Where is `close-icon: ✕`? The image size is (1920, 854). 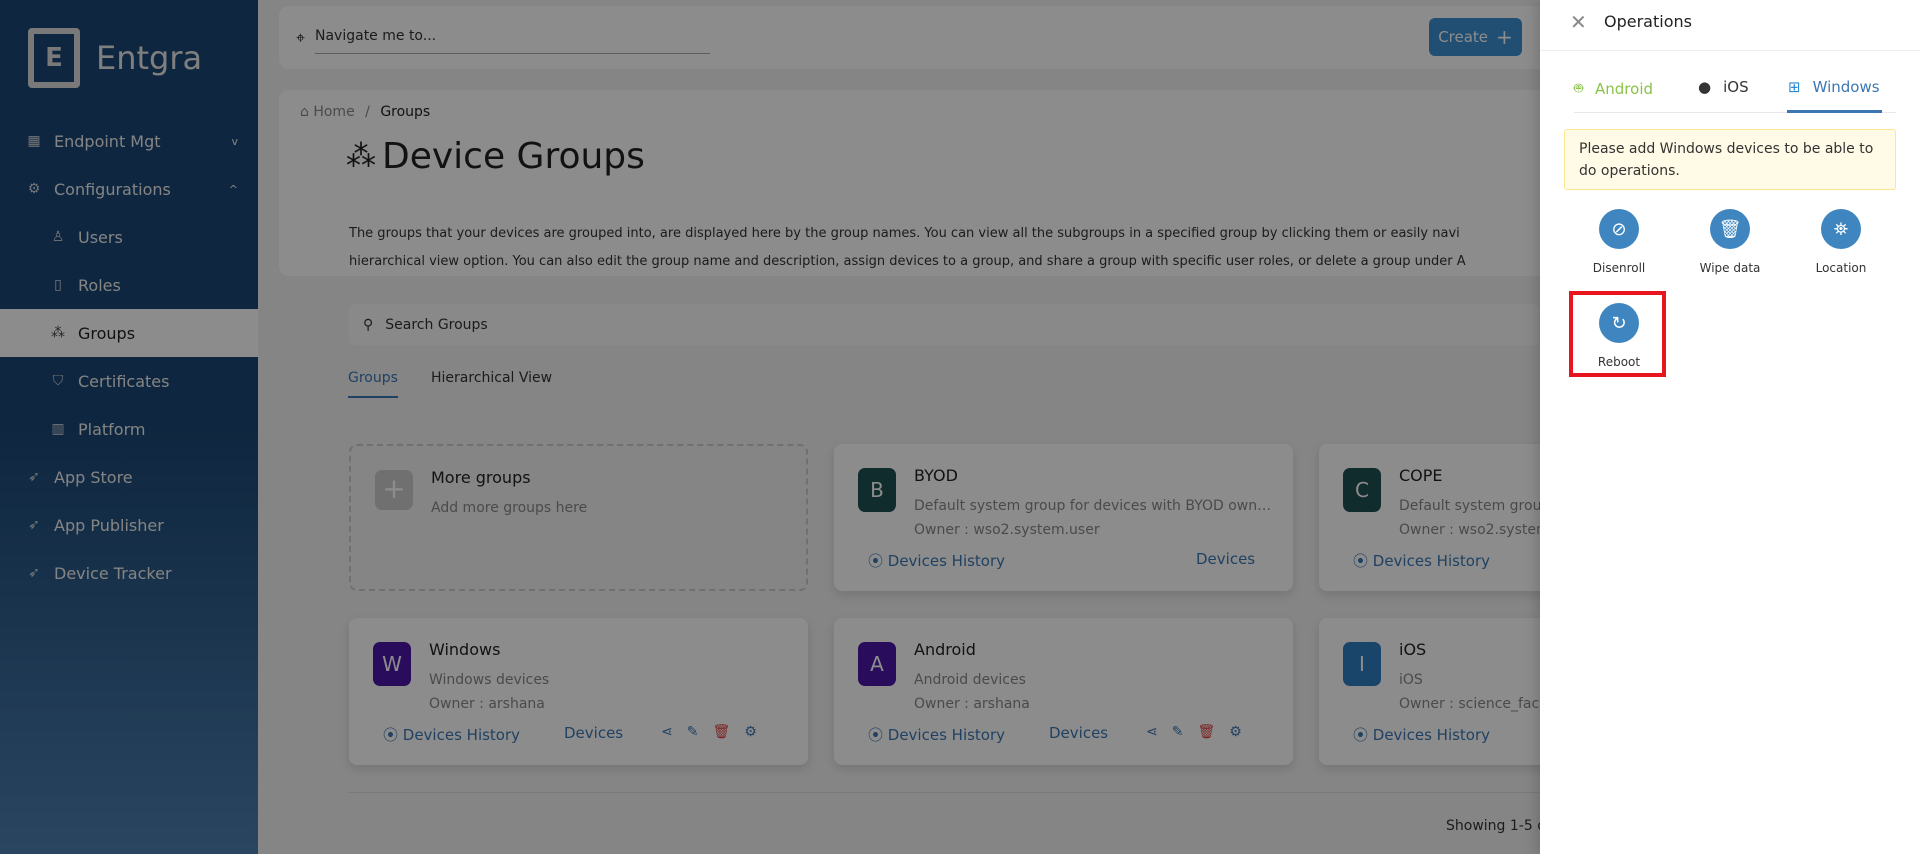 close-icon: ✕ is located at coordinates (1578, 22).